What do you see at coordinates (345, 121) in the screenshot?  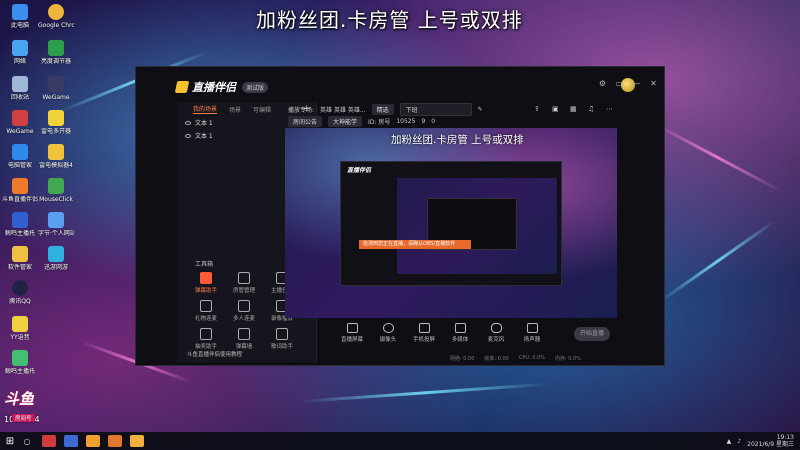 I see `edit-pill: 大神能学` at bounding box center [345, 121].